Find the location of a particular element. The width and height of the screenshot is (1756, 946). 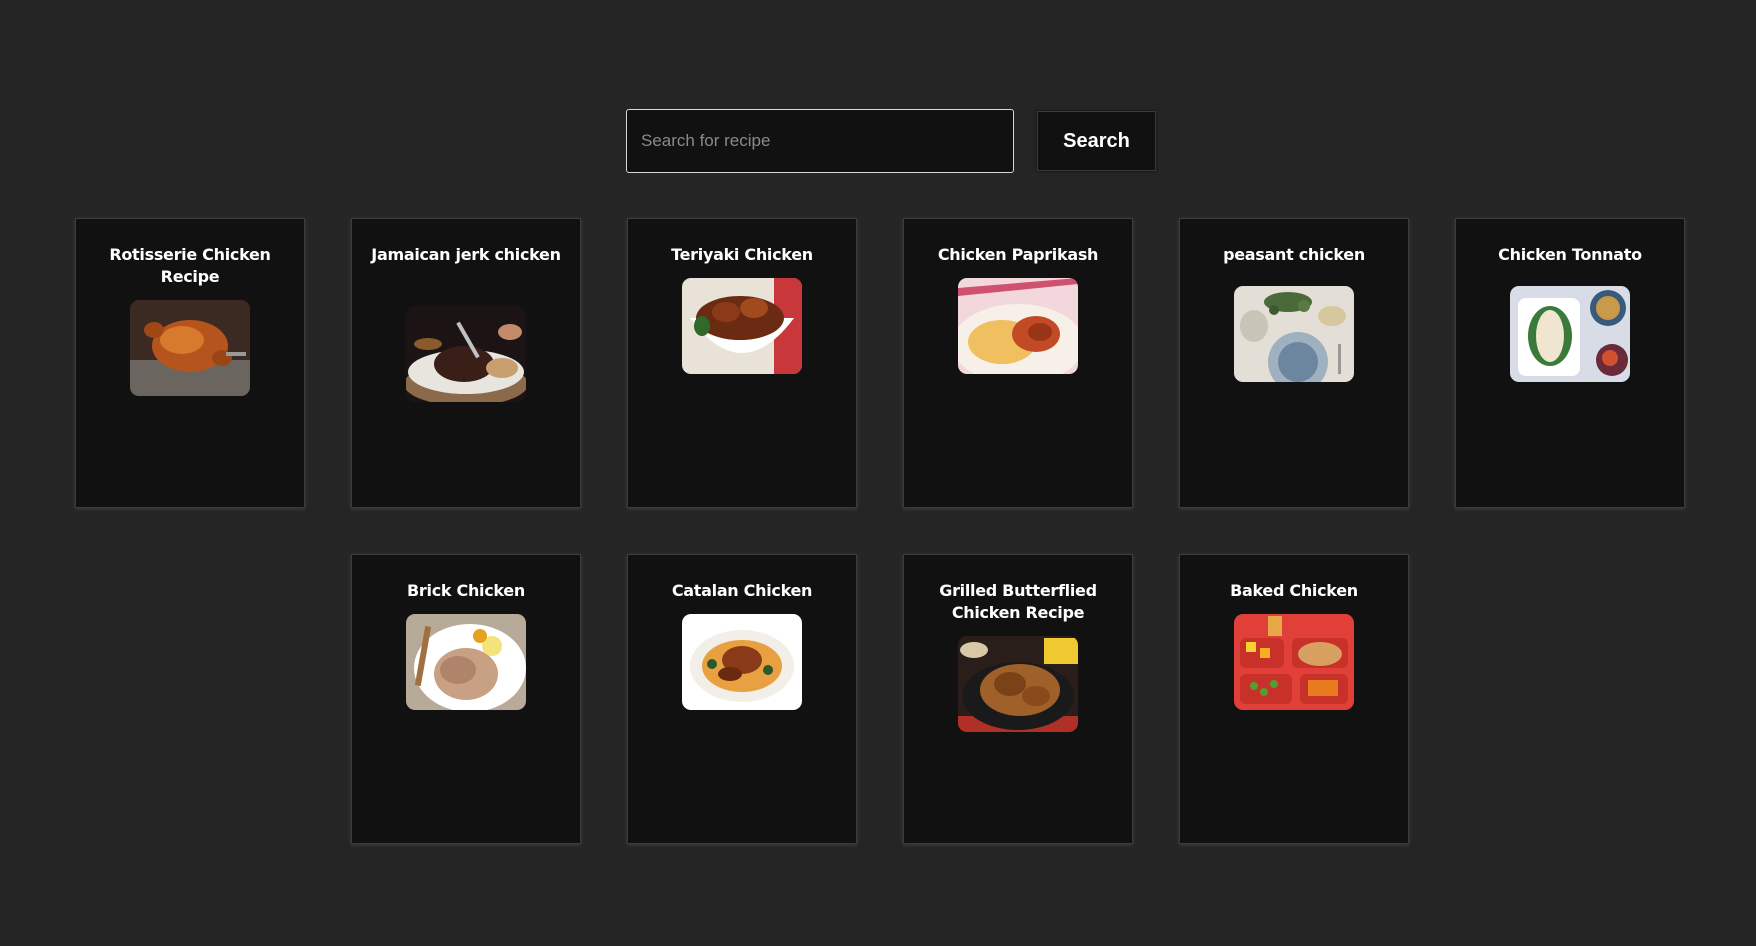

brick-chicken-photo is located at coordinates (466, 662).